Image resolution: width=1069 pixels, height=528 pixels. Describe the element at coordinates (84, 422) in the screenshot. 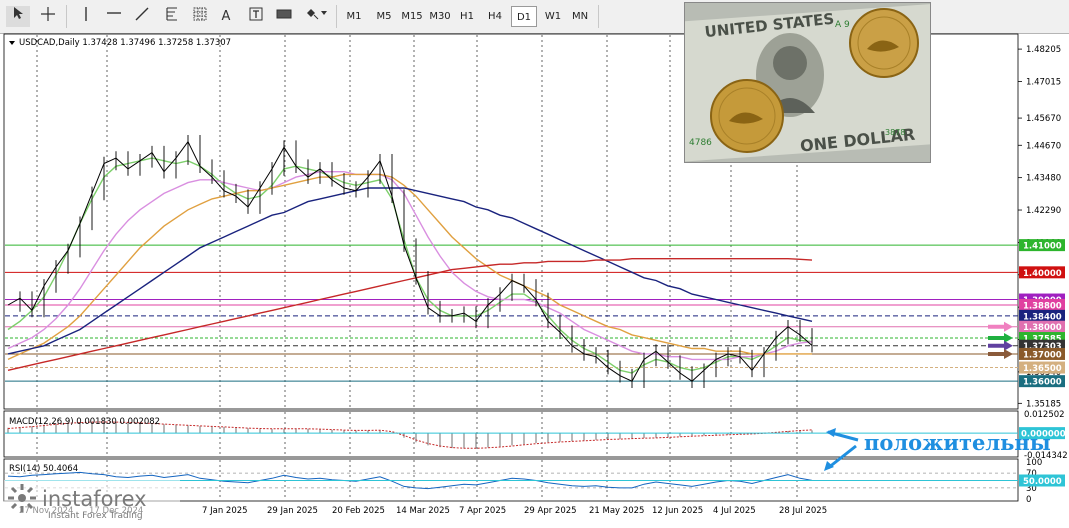

I see `macd-label: MACD(12,26,9) 0.001830 0.002082` at that location.